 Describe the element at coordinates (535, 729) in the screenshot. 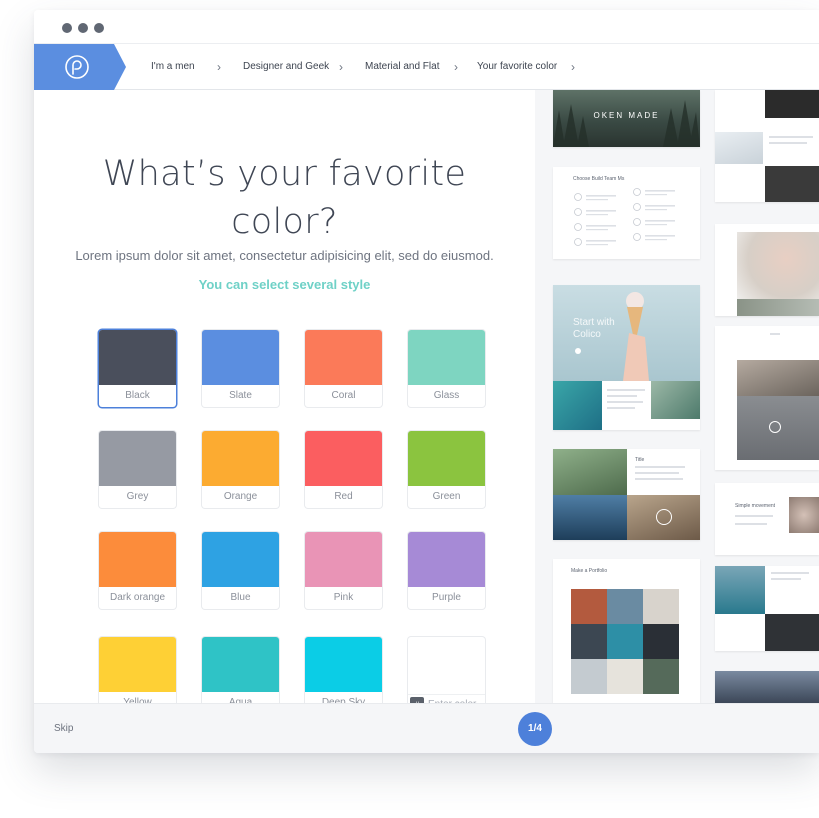

I see `step-indicator: 1/4` at that location.